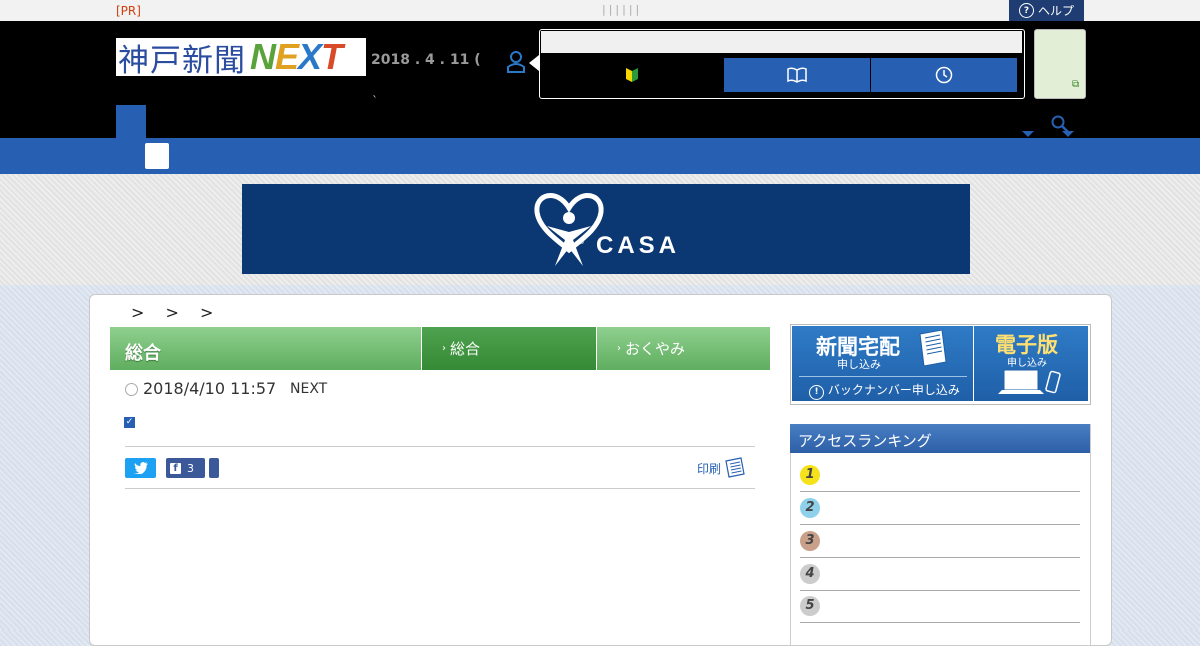 The height and width of the screenshot is (646, 1200). I want to click on help-label: ヘルプ, so click(1055, 11).